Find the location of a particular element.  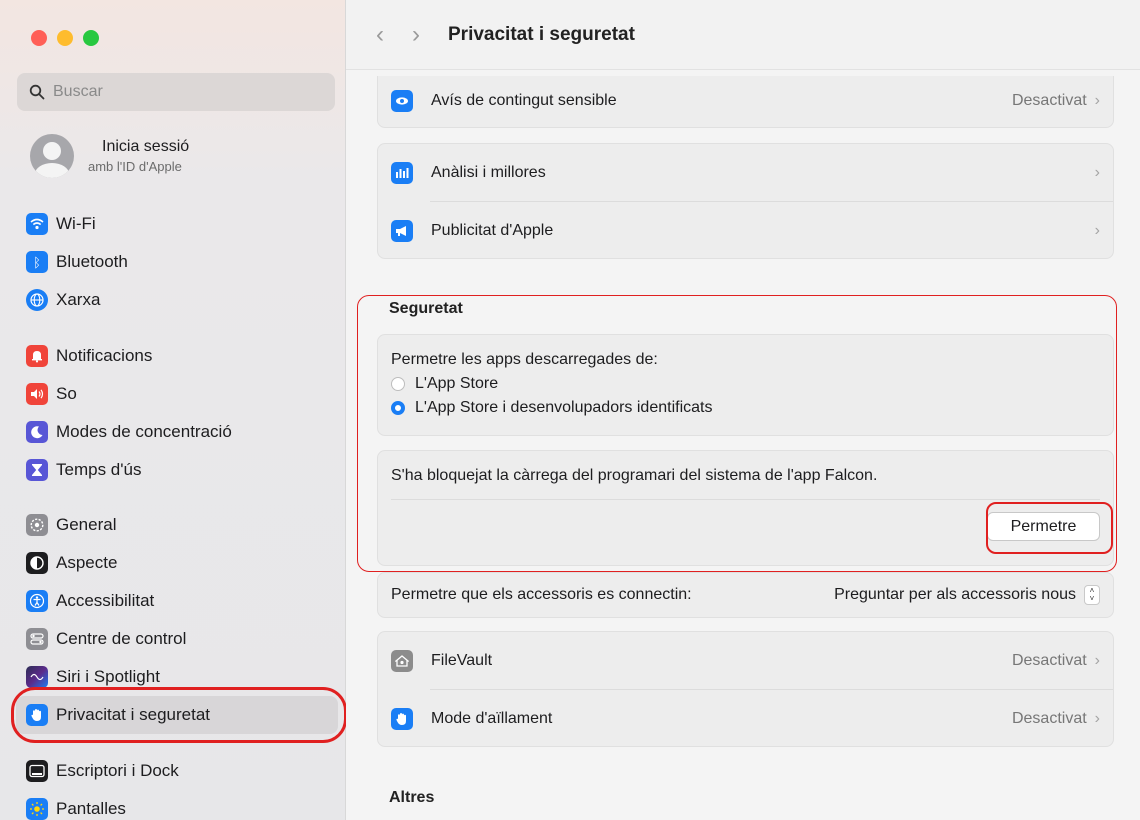

globe-icon is located at coordinates (37, 300).